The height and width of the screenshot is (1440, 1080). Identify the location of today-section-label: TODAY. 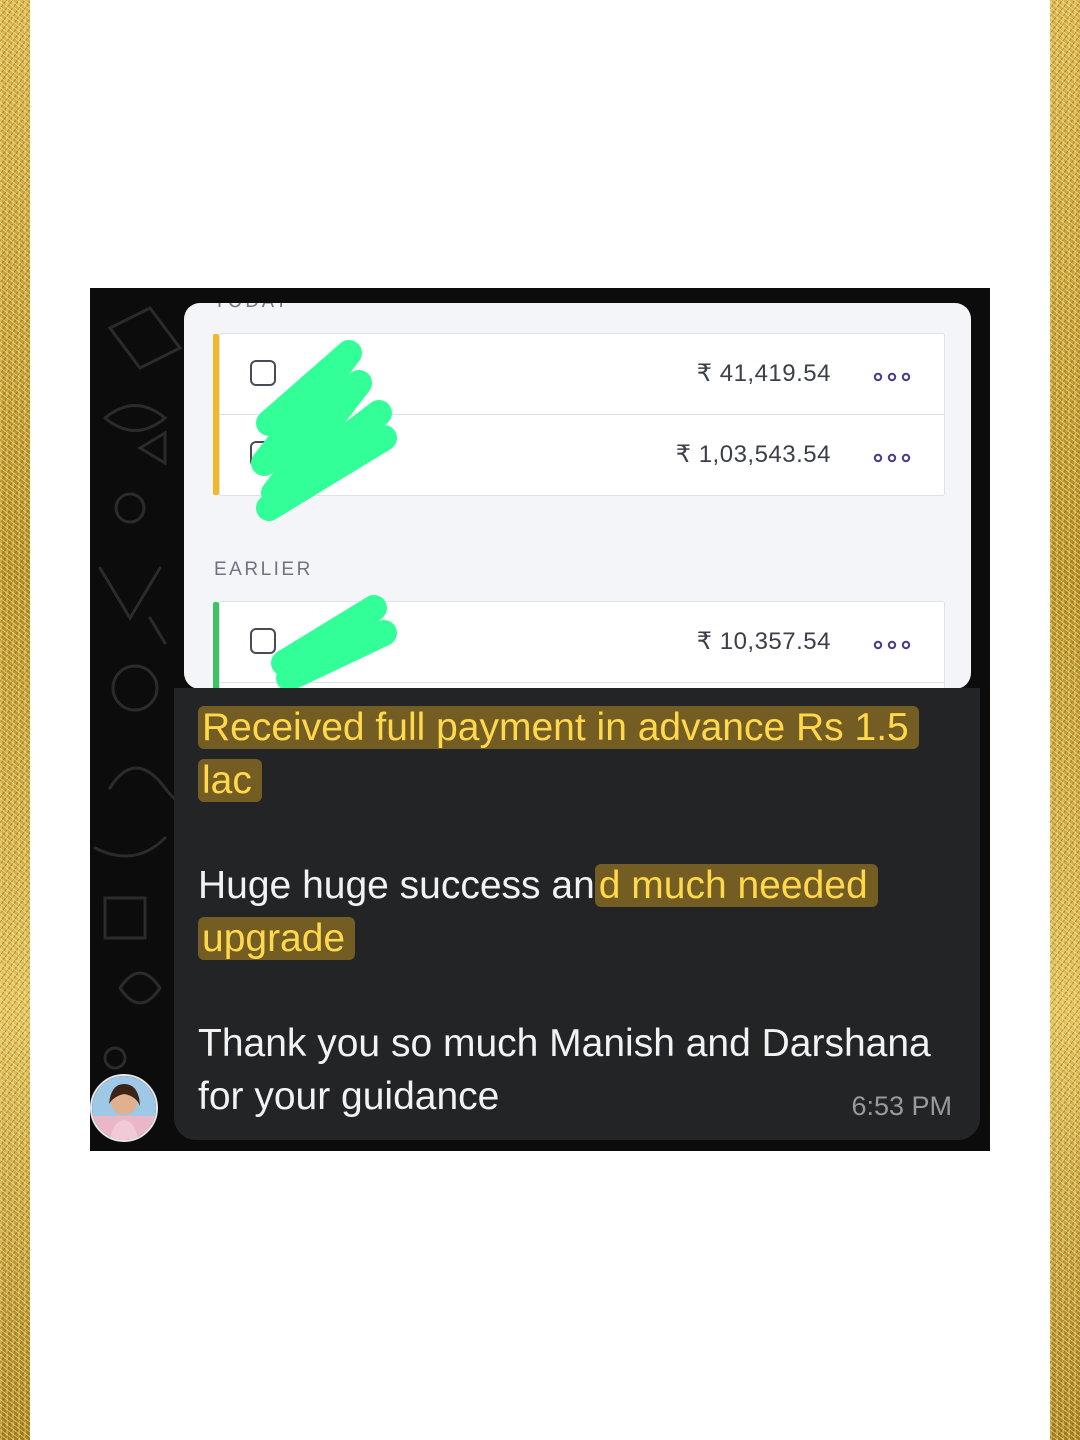
(252, 307).